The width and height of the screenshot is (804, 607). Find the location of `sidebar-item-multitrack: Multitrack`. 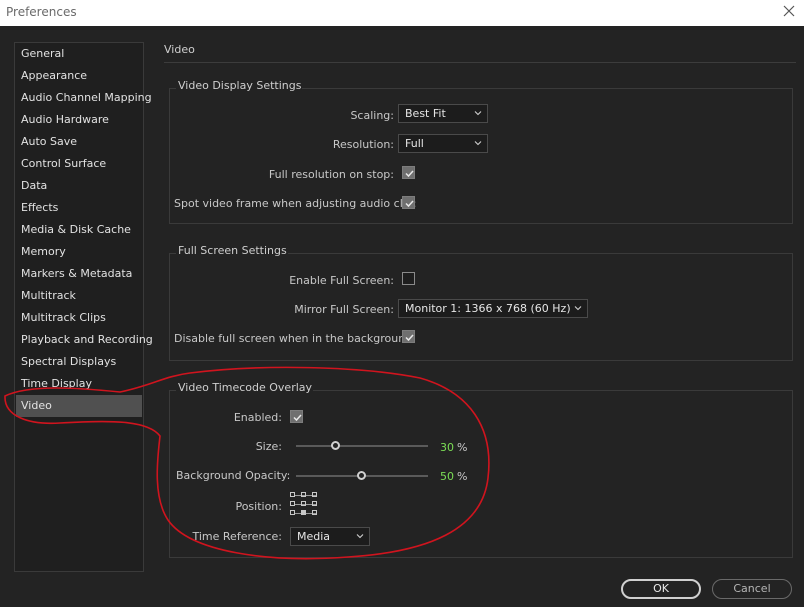

sidebar-item-multitrack: Multitrack is located at coordinates (79, 296).